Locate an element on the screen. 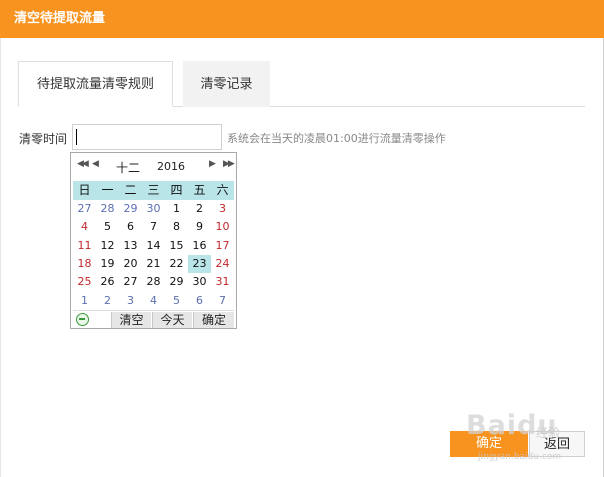  day-cell: 15 is located at coordinates (176, 246).